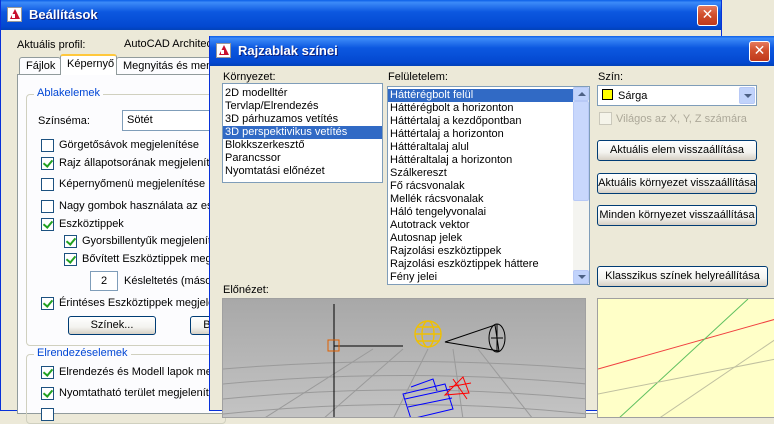 The image size is (774, 424). What do you see at coordinates (480, 173) in the screenshot?
I see `interface-element-list-item: Szálkereszt` at bounding box center [480, 173].